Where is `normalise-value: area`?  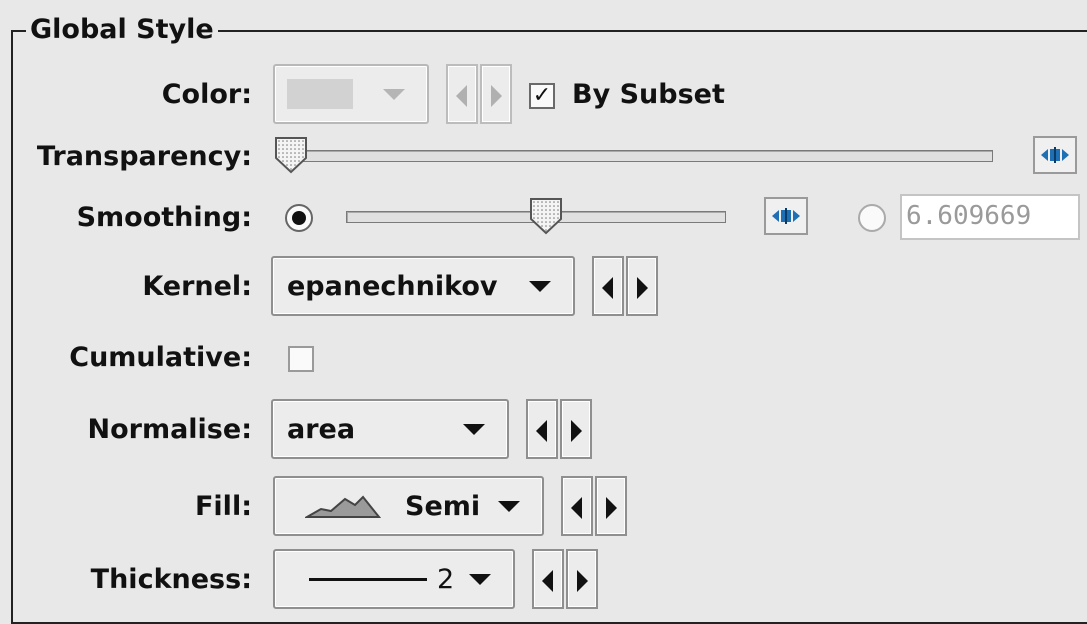
normalise-value: area is located at coordinates (321, 429).